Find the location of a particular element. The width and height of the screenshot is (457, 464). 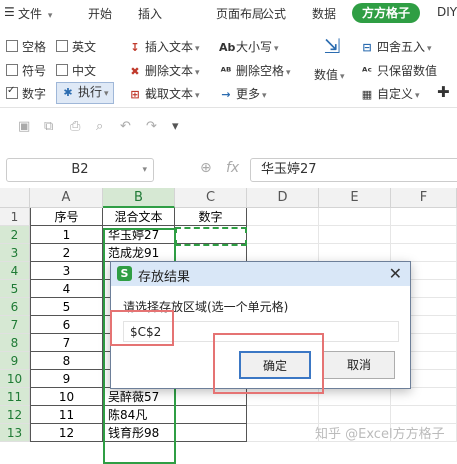

check-chinese: 中文 is located at coordinates (76, 70).